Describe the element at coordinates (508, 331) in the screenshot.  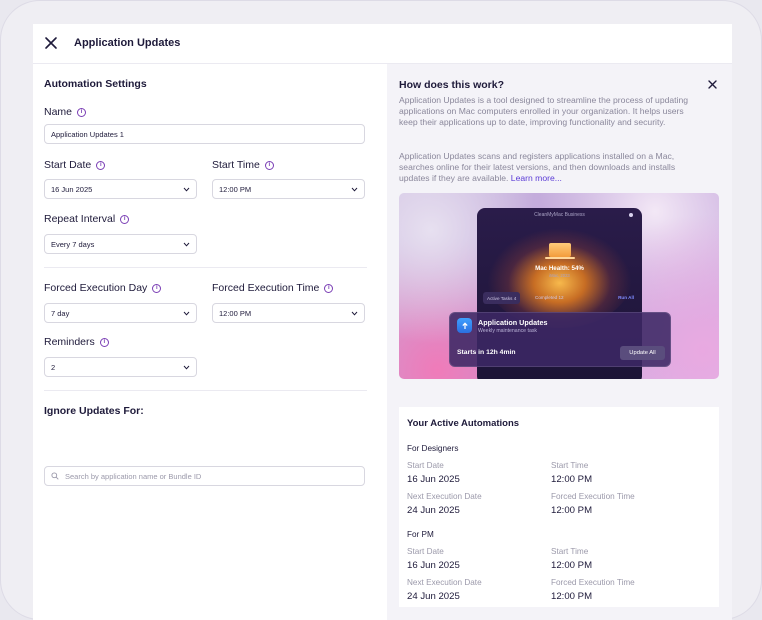
I see `notification-subtitle: Weekly maintenance task` at that location.